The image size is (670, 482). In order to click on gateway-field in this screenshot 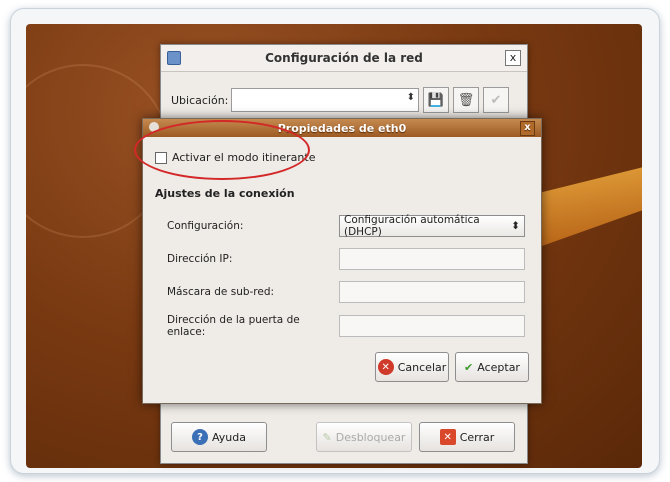, I will do `click(432, 326)`.